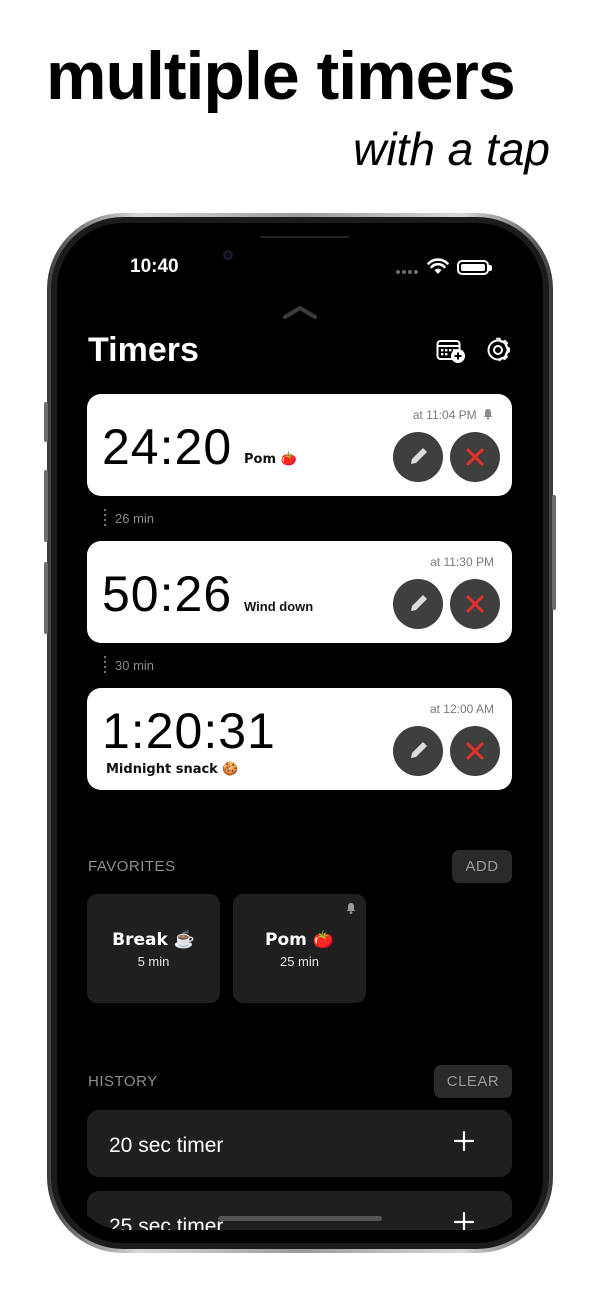 The image size is (600, 1300). What do you see at coordinates (172, 769) in the screenshot?
I see `timer-label: Midnight snack 🍪` at bounding box center [172, 769].